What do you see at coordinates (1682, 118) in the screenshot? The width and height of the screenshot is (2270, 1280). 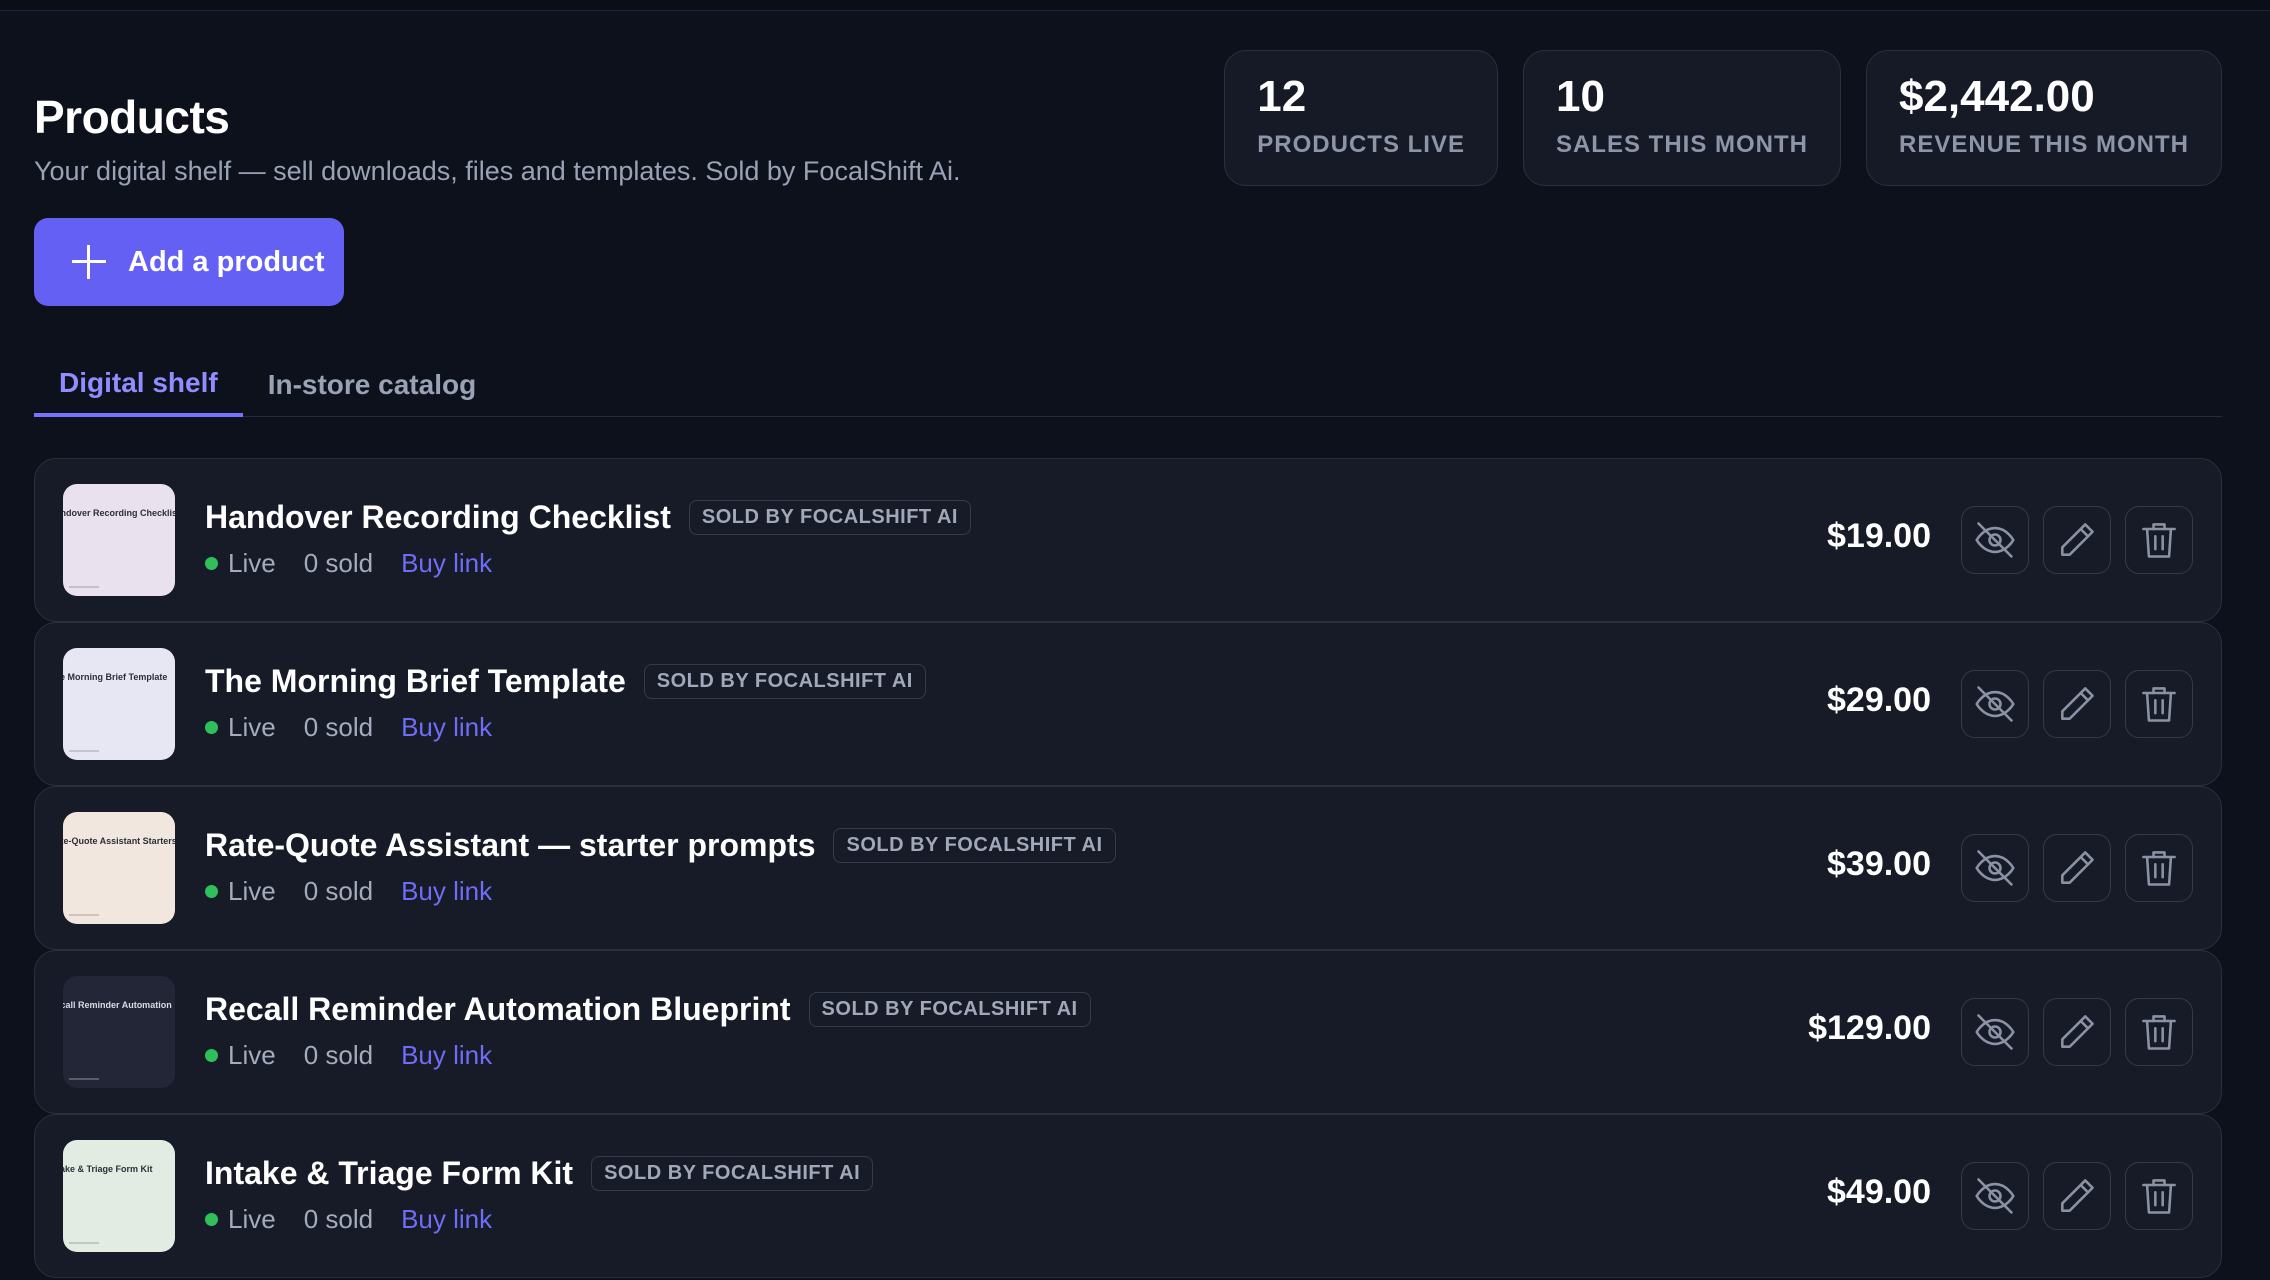 I see `stat-card-sales: 10 SALES THIS MONTH` at bounding box center [1682, 118].